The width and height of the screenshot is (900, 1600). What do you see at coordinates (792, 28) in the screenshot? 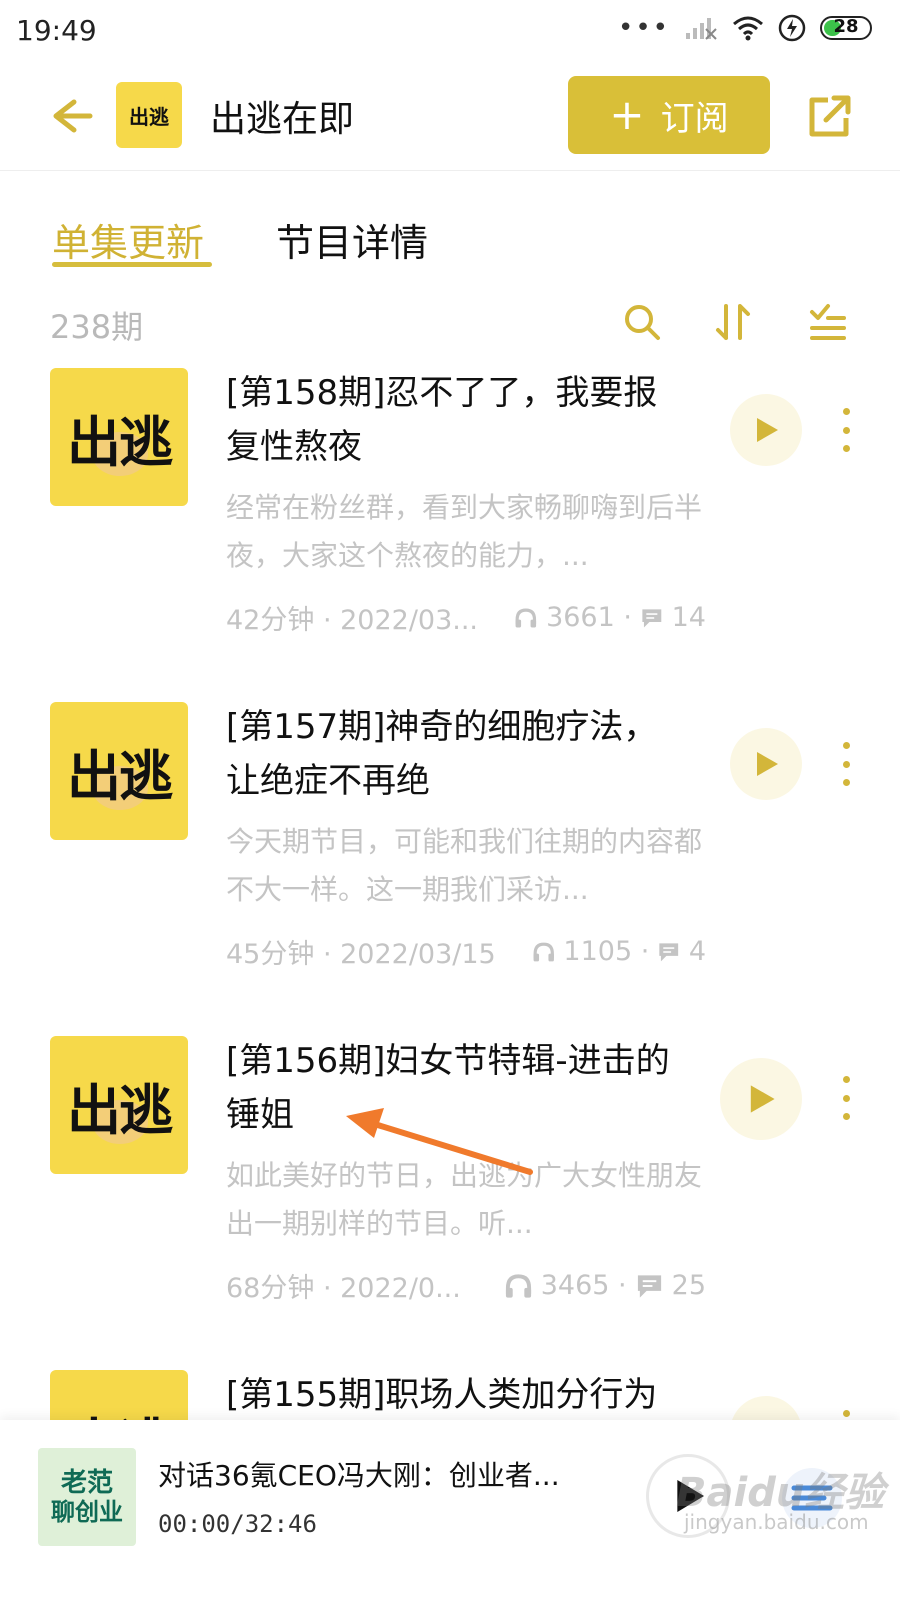
I see `charging-icon` at bounding box center [792, 28].